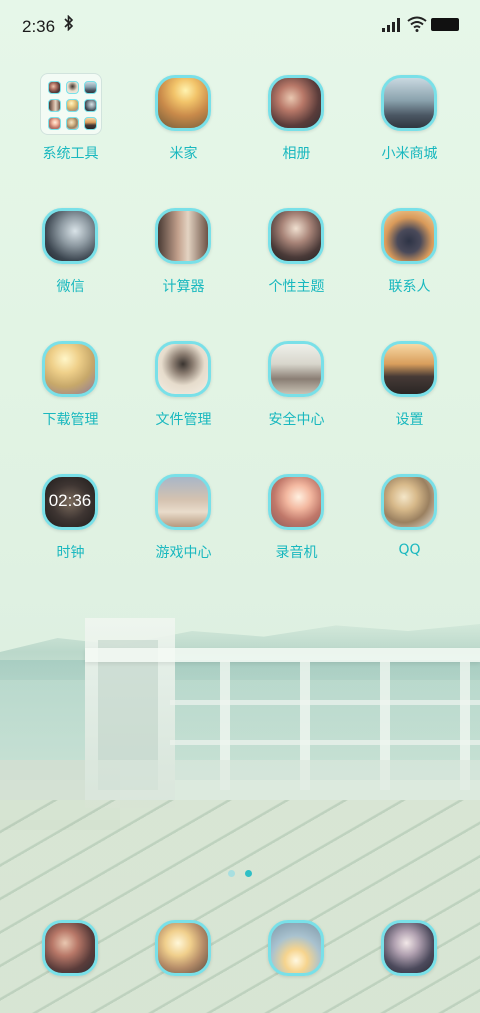 Image resolution: width=480 pixels, height=1013 pixels. What do you see at coordinates (183, 502) in the screenshot?
I see `app-game-center-icon` at bounding box center [183, 502].